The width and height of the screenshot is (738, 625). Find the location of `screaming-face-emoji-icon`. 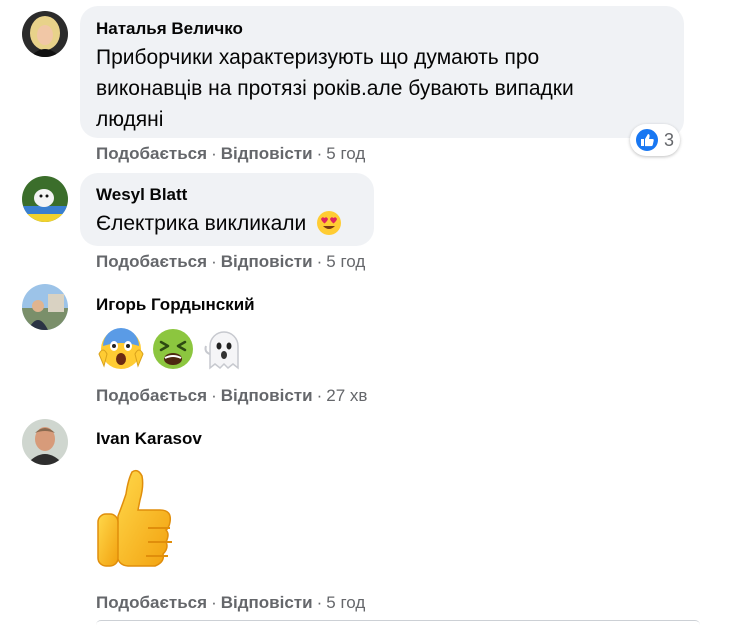

screaming-face-emoji-icon is located at coordinates (121, 348).